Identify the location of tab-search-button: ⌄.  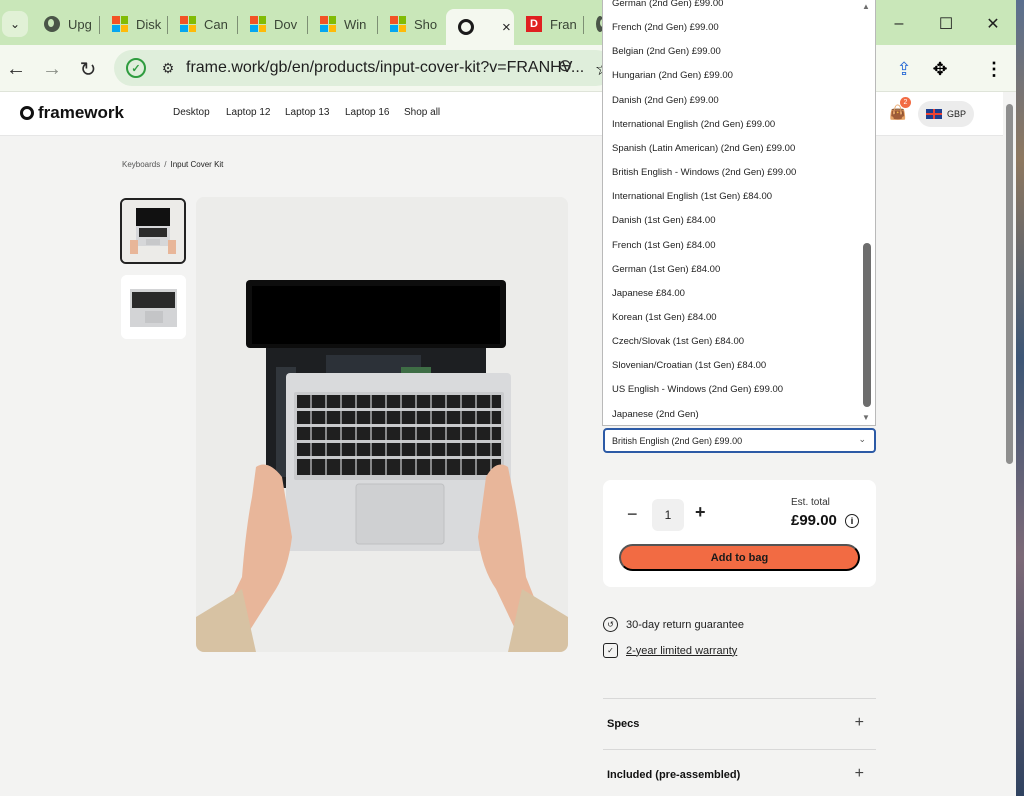
(15, 24).